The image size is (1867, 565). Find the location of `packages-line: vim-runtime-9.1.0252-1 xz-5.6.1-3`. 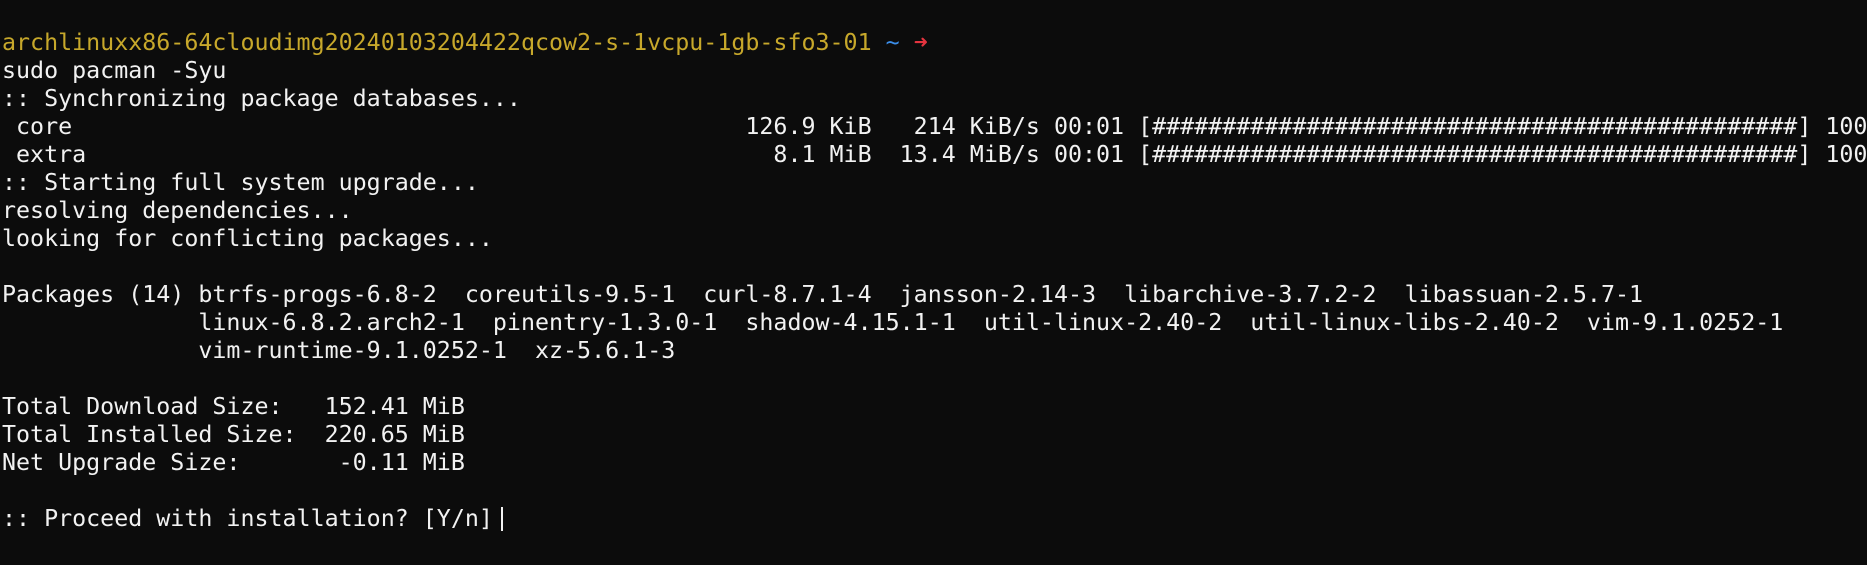

packages-line: vim-runtime-9.1.0252-1 xz-5.6.1-3 is located at coordinates (339, 350).